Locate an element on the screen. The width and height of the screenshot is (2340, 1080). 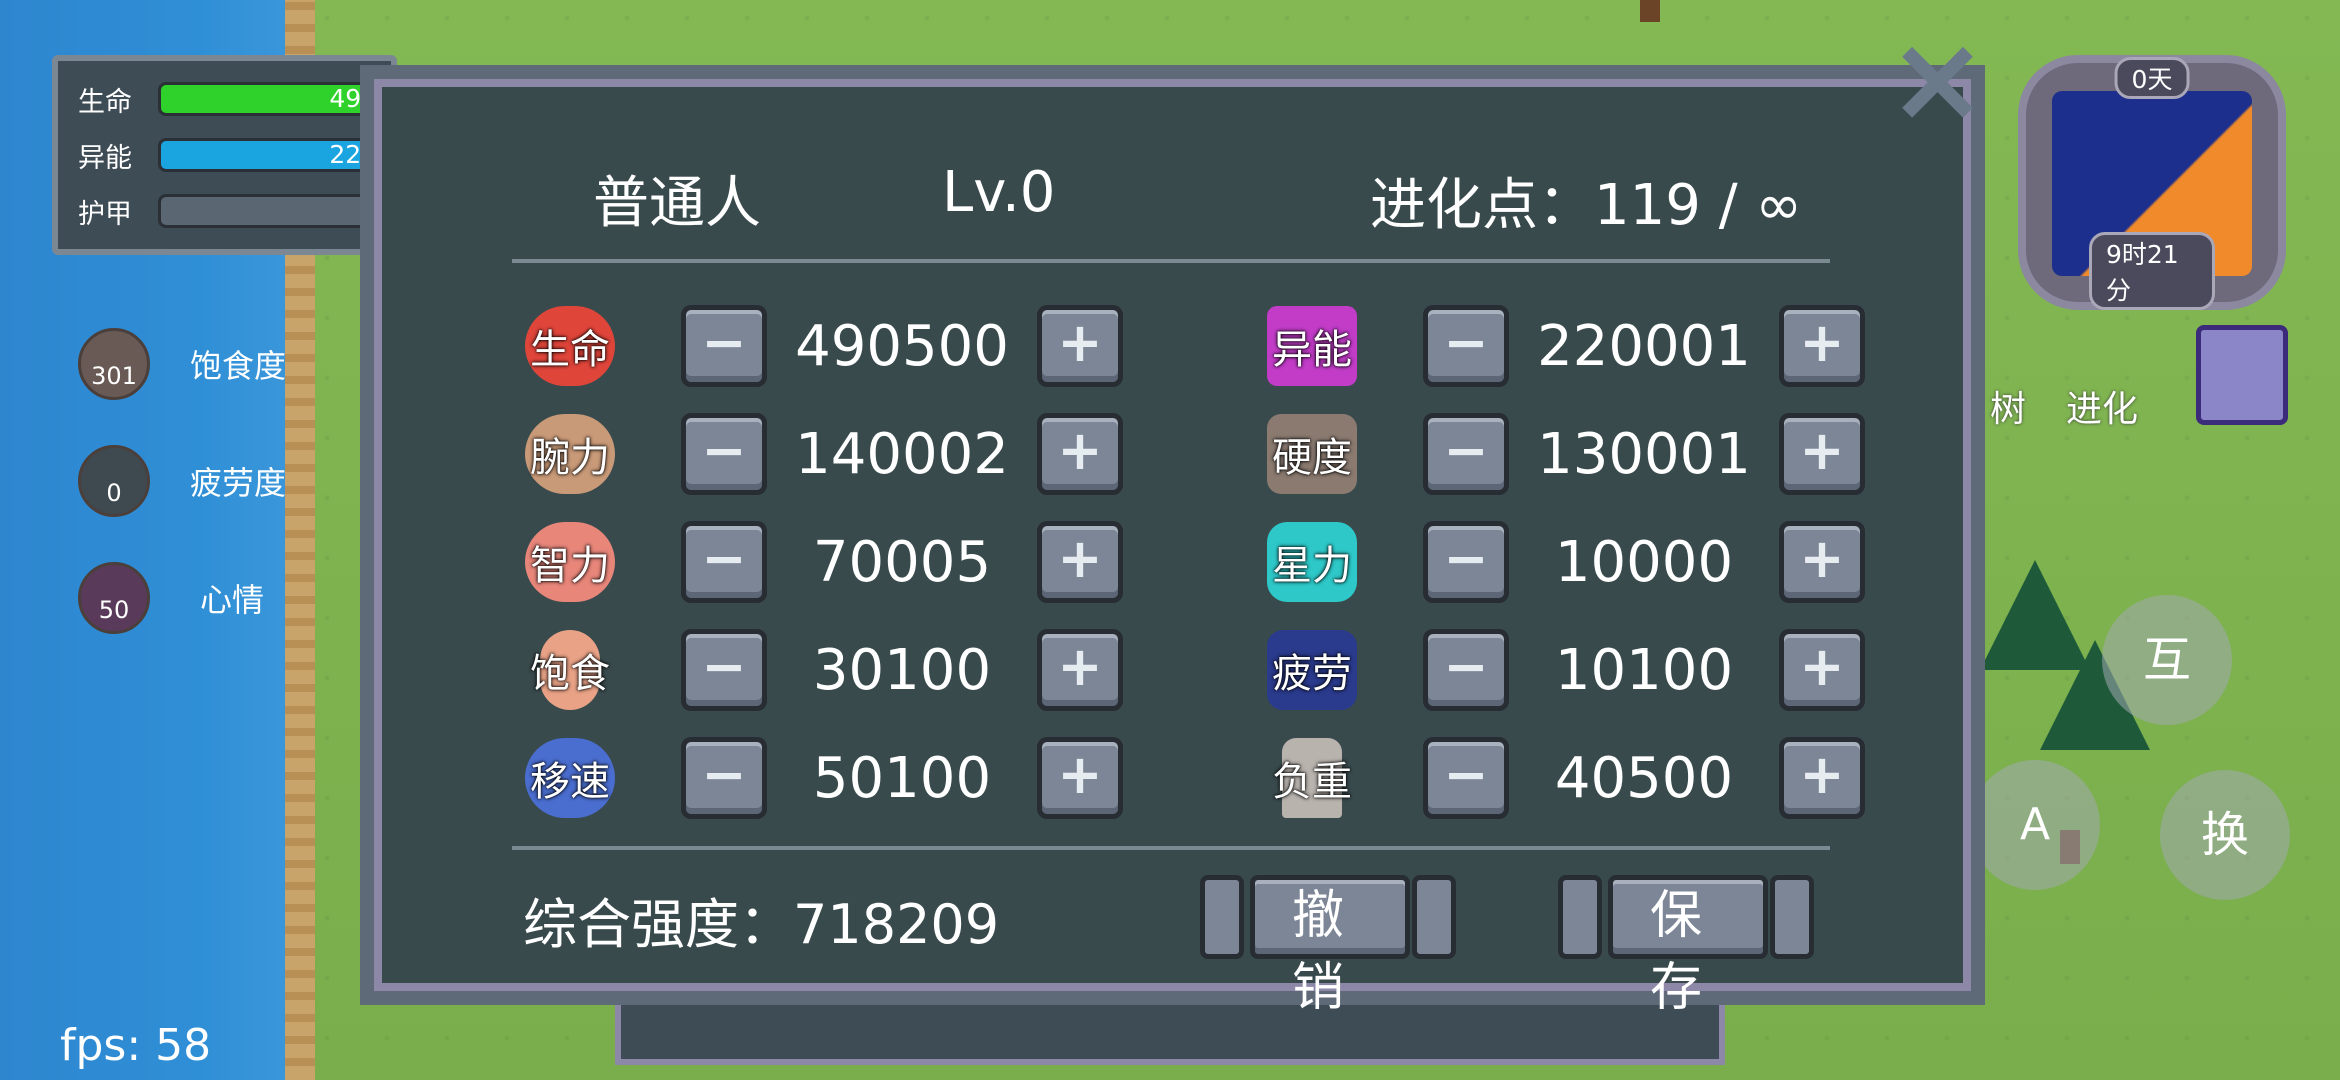
fps-counter: fps: 58 is located at coordinates (136, 1045).